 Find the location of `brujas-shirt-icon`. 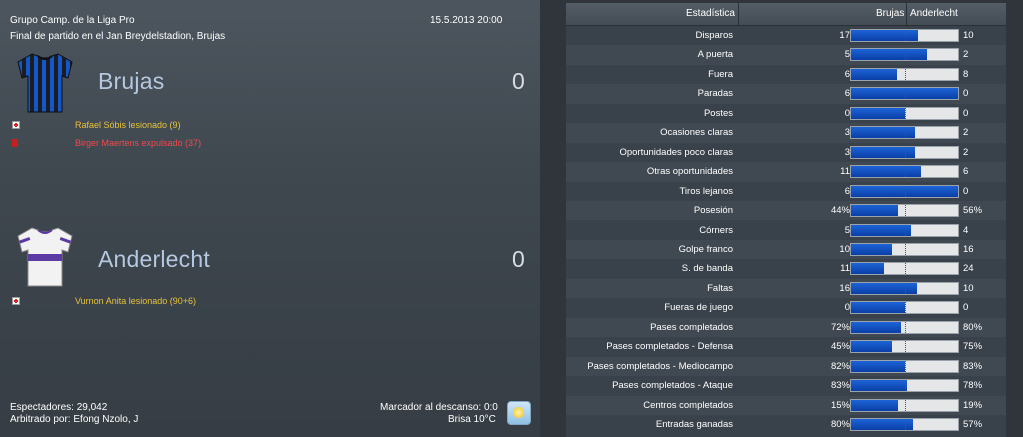

brujas-shirt-icon is located at coordinates (45, 83).